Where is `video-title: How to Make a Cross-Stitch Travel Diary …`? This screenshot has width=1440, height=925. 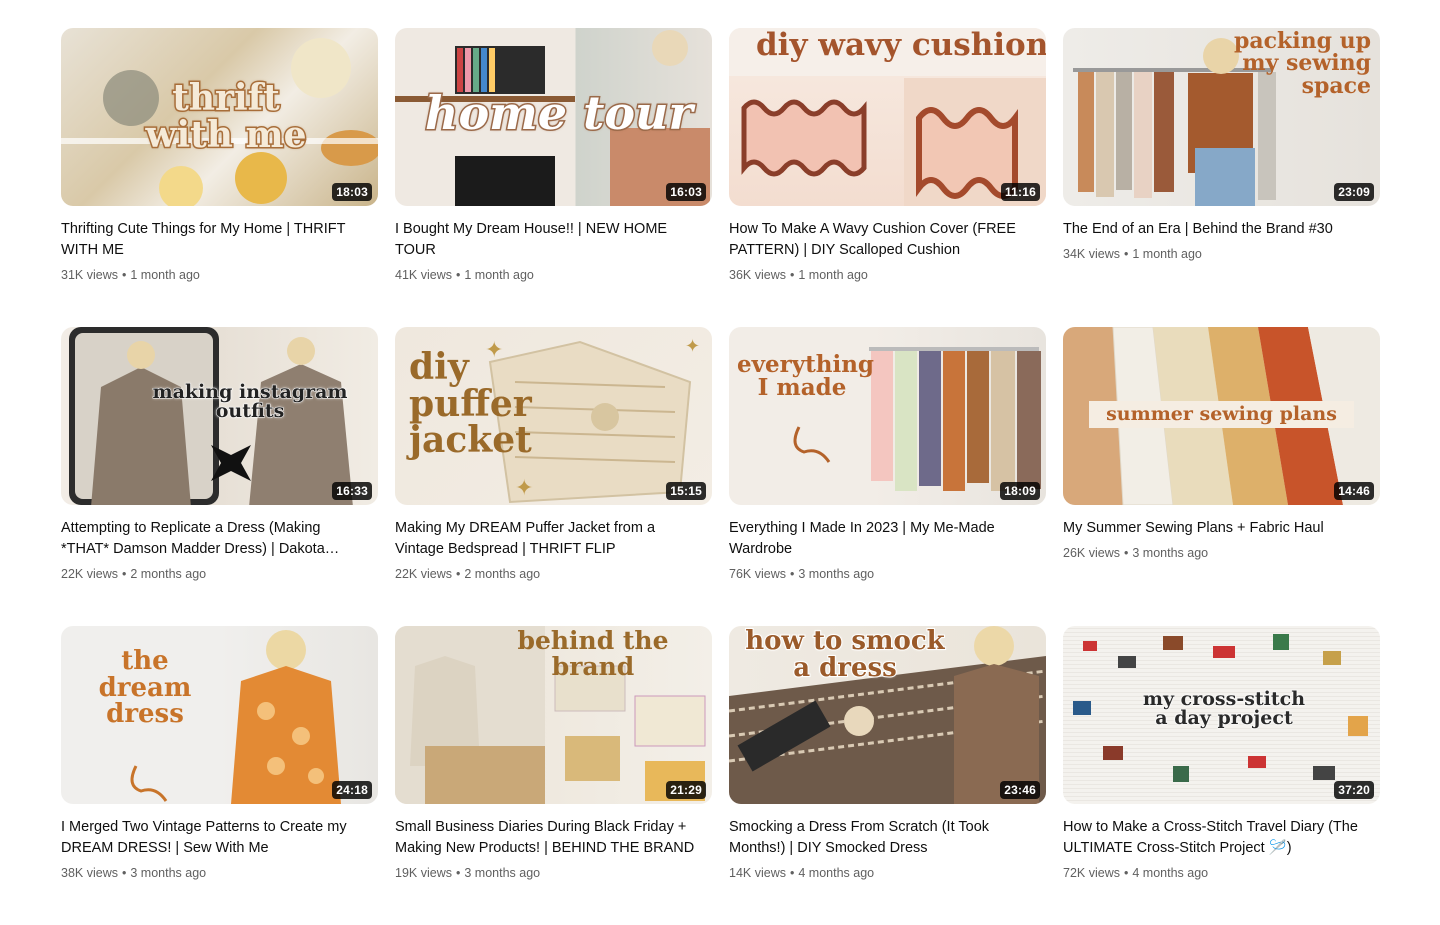
video-title: How to Make a Cross-Stitch Travel Diary … is located at coordinates (1216, 838).